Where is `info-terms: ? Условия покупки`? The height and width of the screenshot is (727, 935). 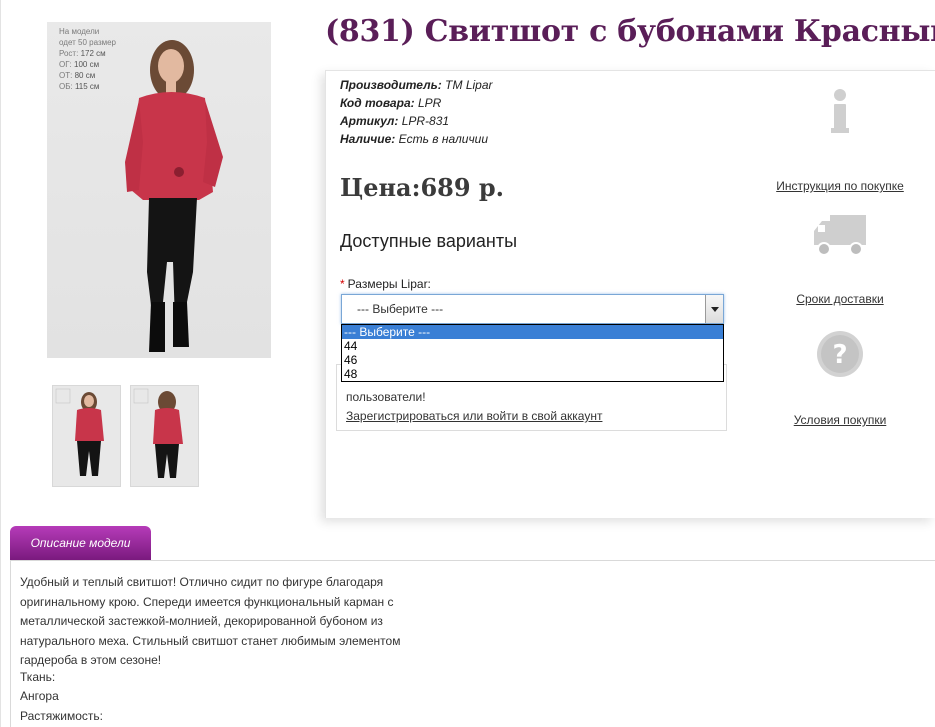 info-terms: ? Условия покупки is located at coordinates (840, 379).